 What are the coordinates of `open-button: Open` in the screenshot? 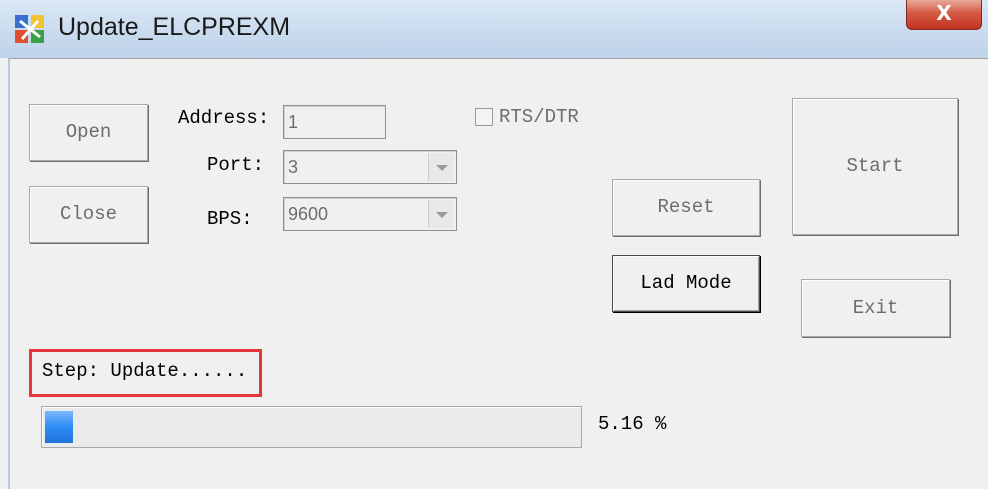 It's located at (88, 132).